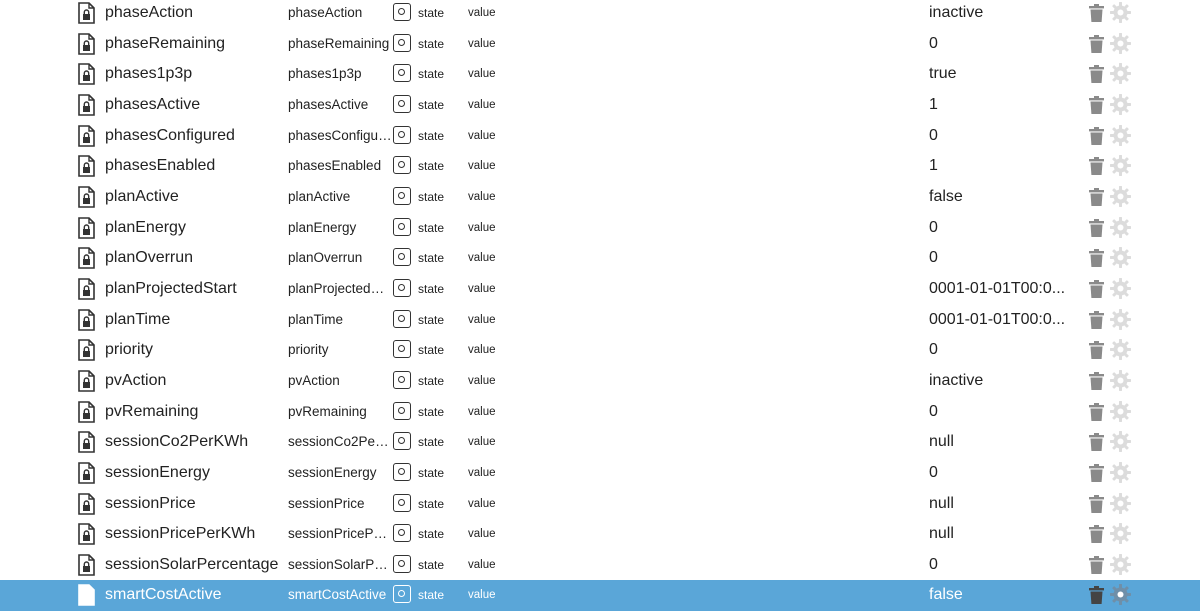 This screenshot has height=611, width=1200. I want to click on object-name: planOverrun, so click(149, 258).